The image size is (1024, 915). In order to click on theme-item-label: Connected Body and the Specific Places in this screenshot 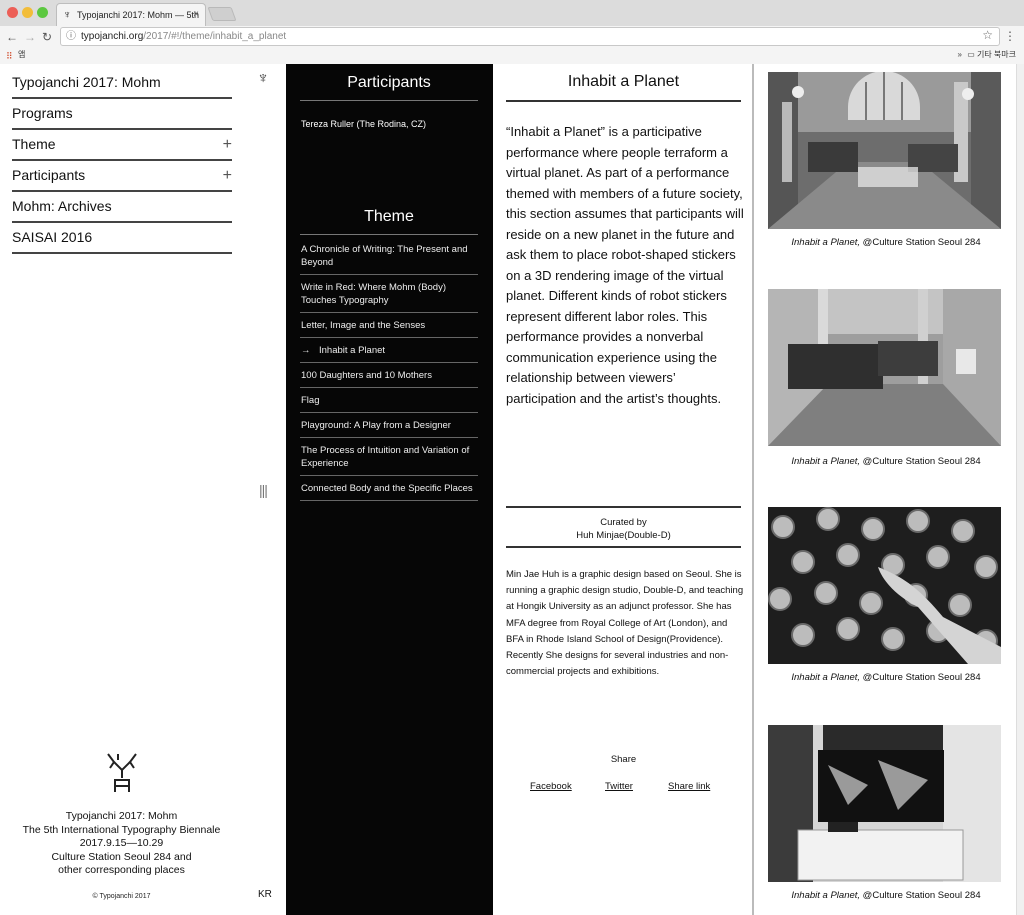, I will do `click(387, 488)`.